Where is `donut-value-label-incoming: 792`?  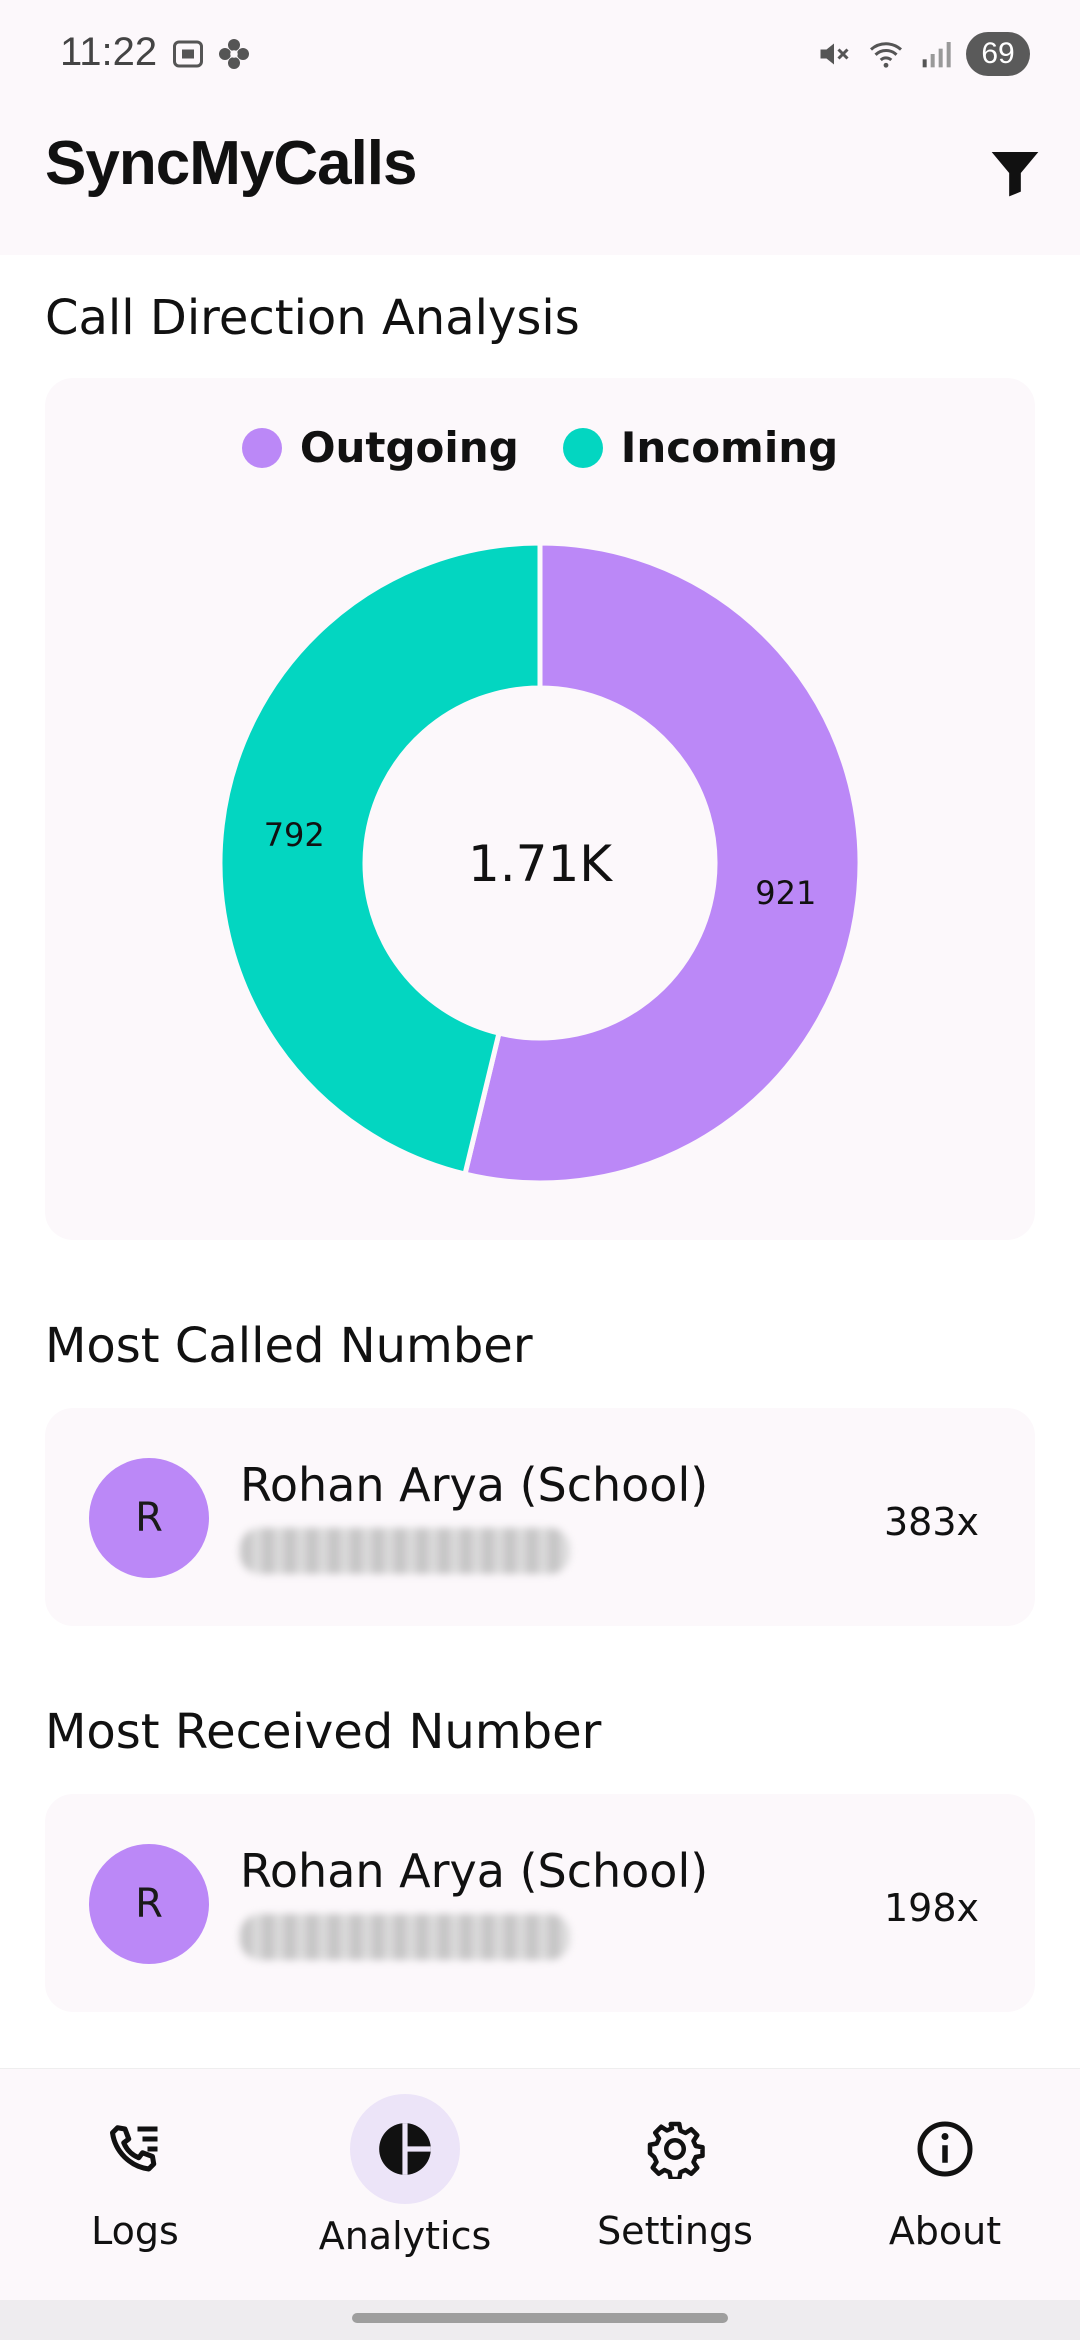
donut-value-label-incoming: 792 is located at coordinates (294, 835).